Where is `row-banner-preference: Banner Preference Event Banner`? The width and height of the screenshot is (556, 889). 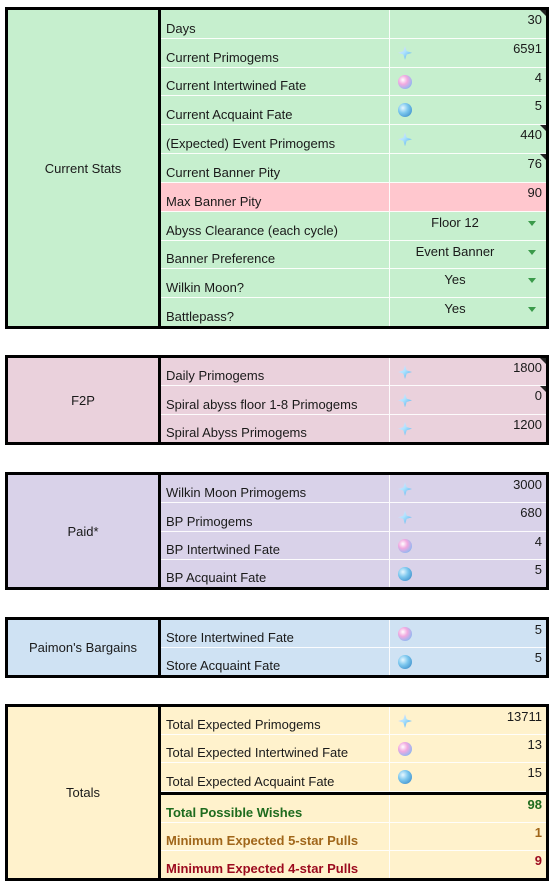
row-banner-preference: Banner Preference Event Banner is located at coordinates (353, 255).